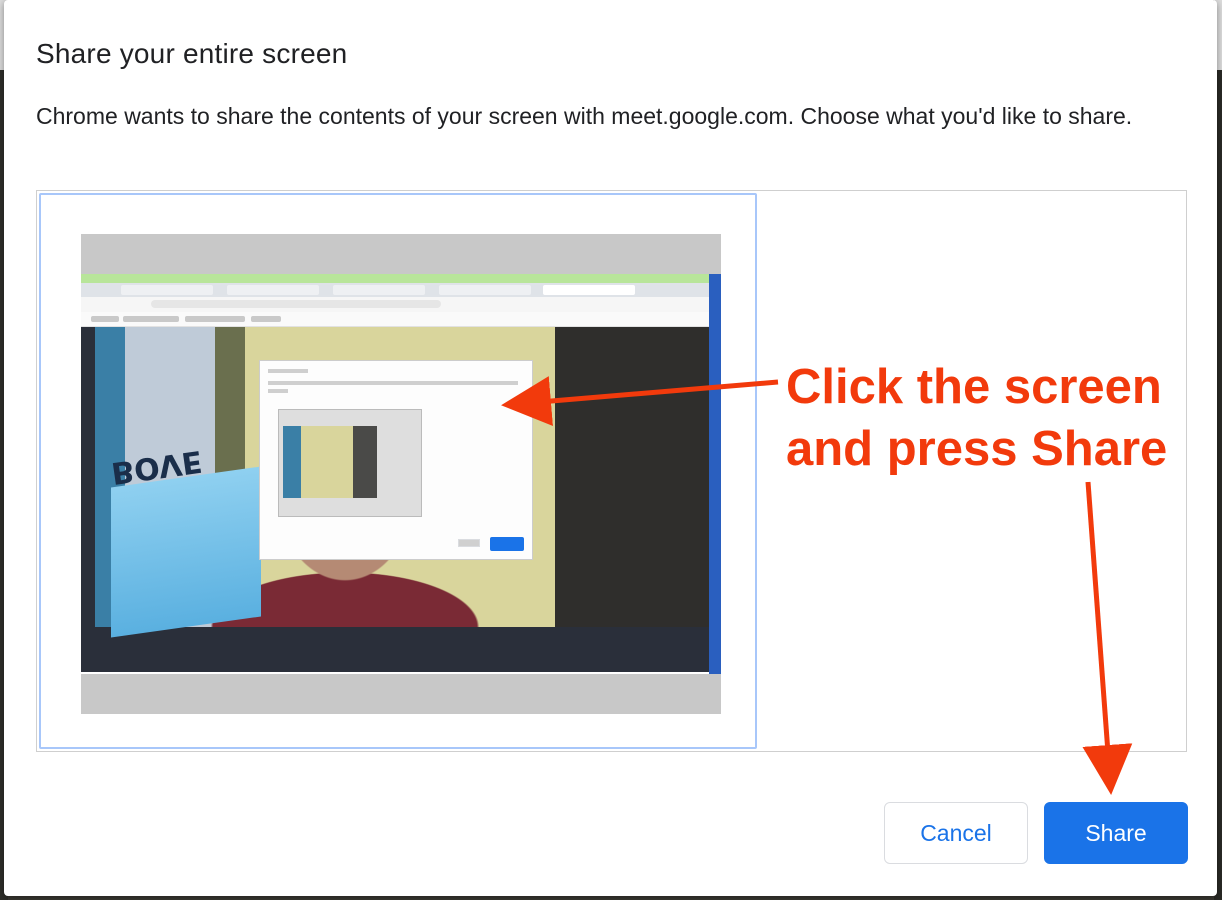 This screenshot has width=1222, height=900. What do you see at coordinates (956, 833) in the screenshot?
I see `cancel-button: Cancel` at bounding box center [956, 833].